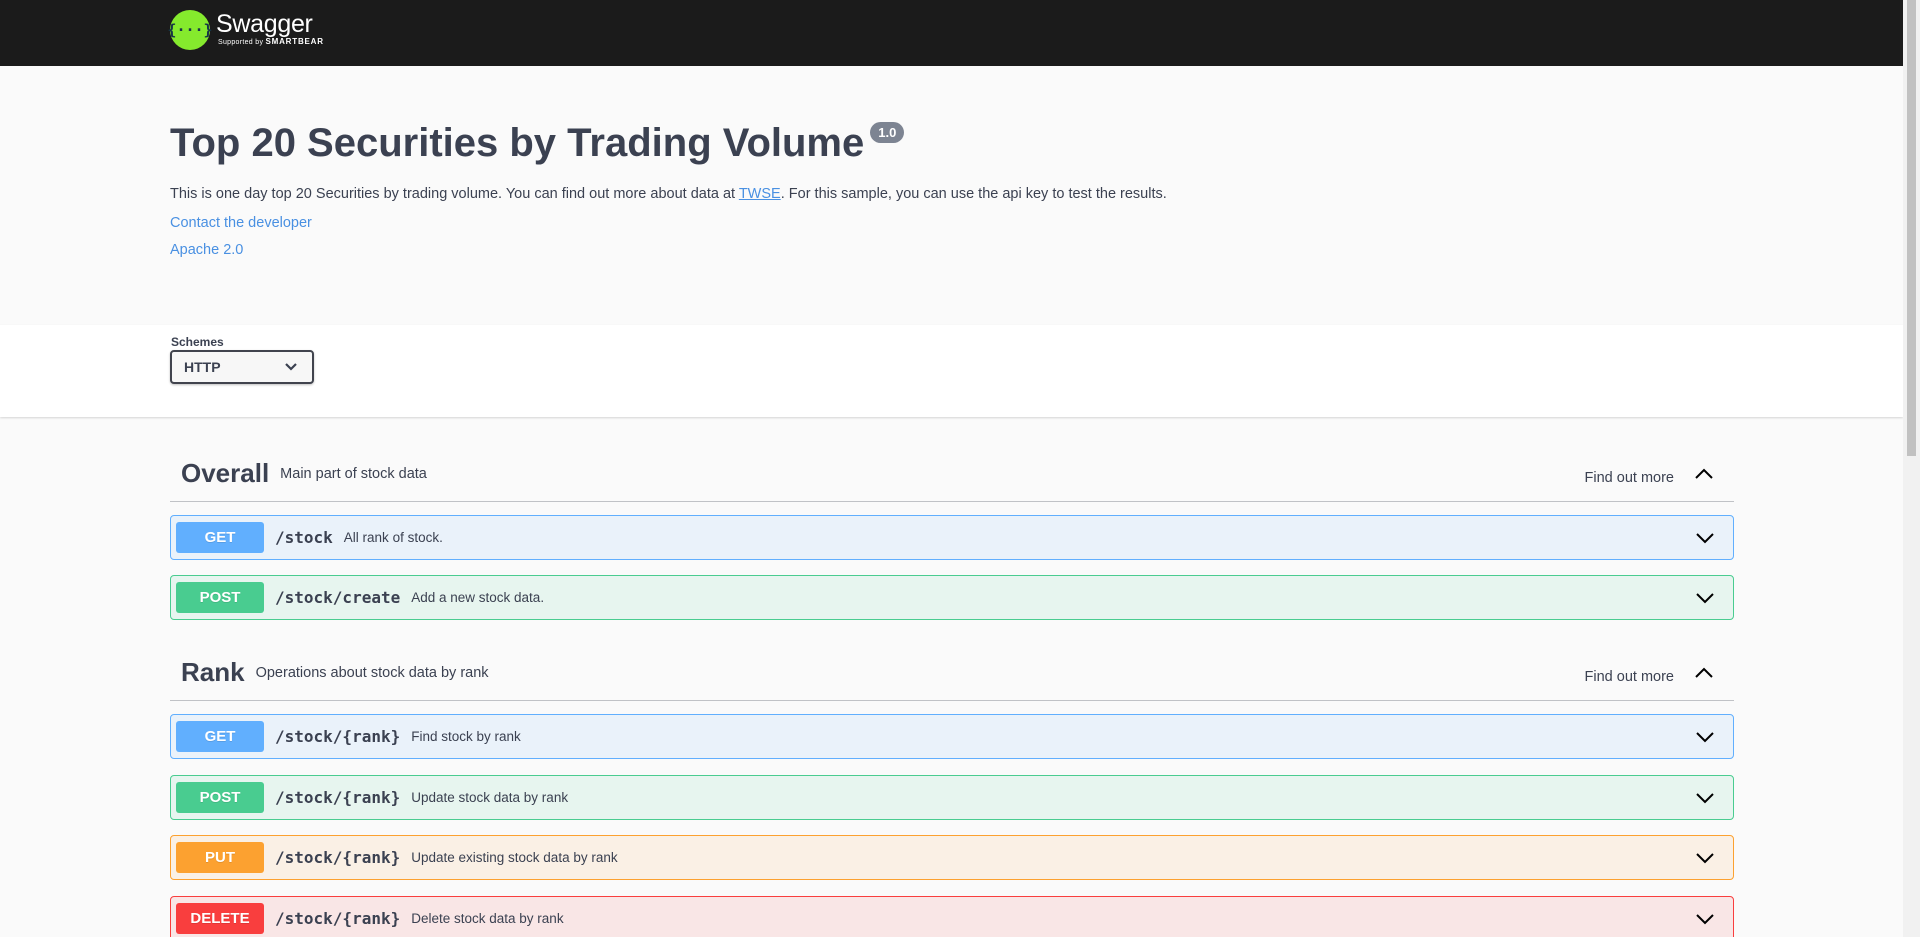 Image resolution: width=1920 pixels, height=937 pixels. What do you see at coordinates (952, 250) in the screenshot?
I see `license-link: Apache 2.0` at bounding box center [952, 250].